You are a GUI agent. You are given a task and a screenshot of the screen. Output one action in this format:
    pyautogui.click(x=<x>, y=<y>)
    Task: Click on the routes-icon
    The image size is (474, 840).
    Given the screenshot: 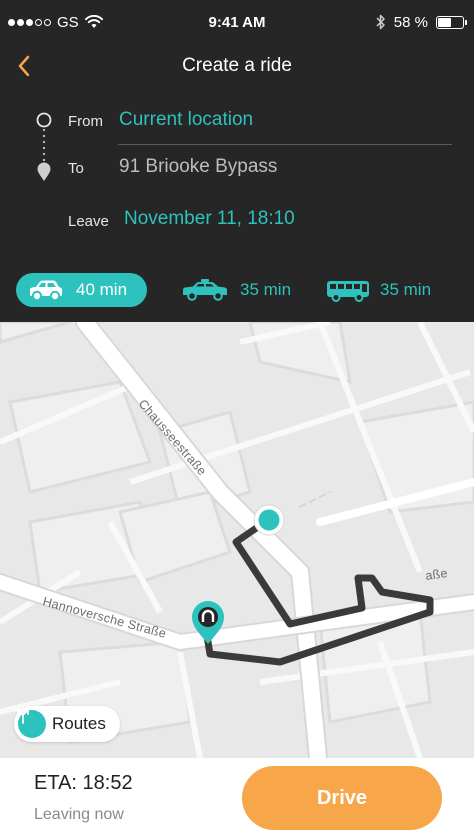 What is the action you would take?
    pyautogui.click(x=31, y=723)
    